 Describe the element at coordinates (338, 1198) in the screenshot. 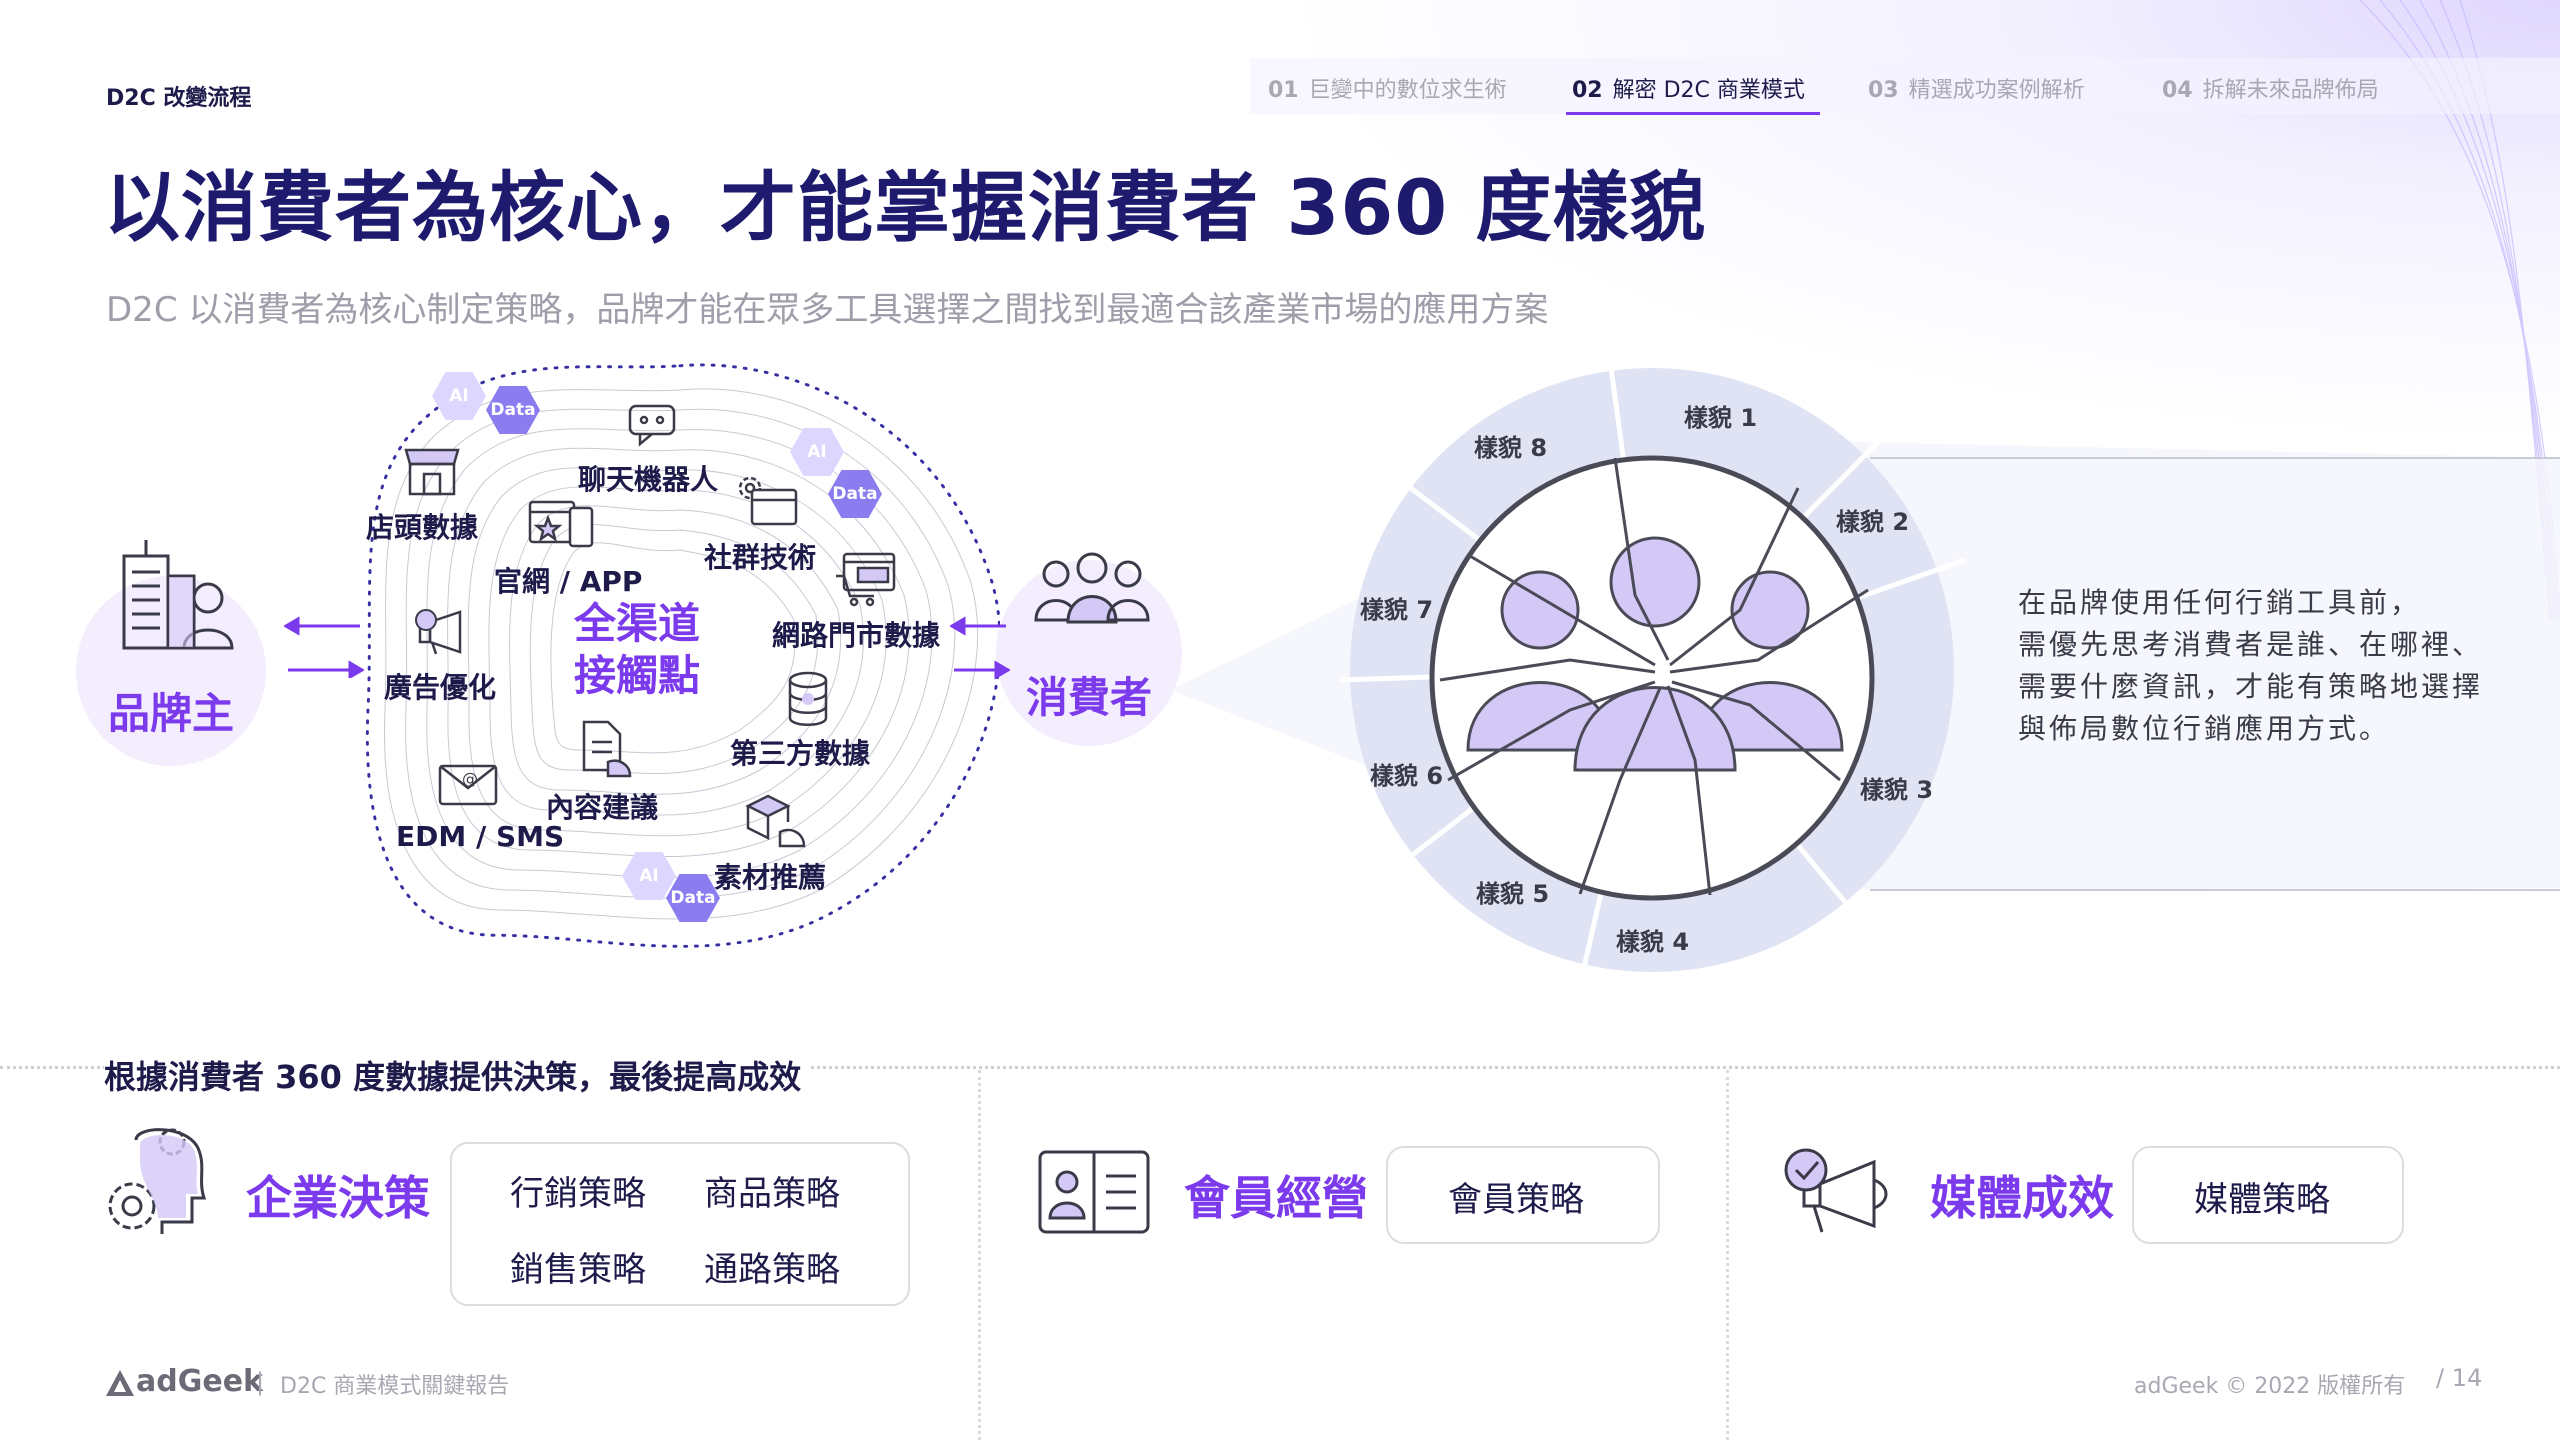

I see `group-title-enterprise: 企業決策` at that location.